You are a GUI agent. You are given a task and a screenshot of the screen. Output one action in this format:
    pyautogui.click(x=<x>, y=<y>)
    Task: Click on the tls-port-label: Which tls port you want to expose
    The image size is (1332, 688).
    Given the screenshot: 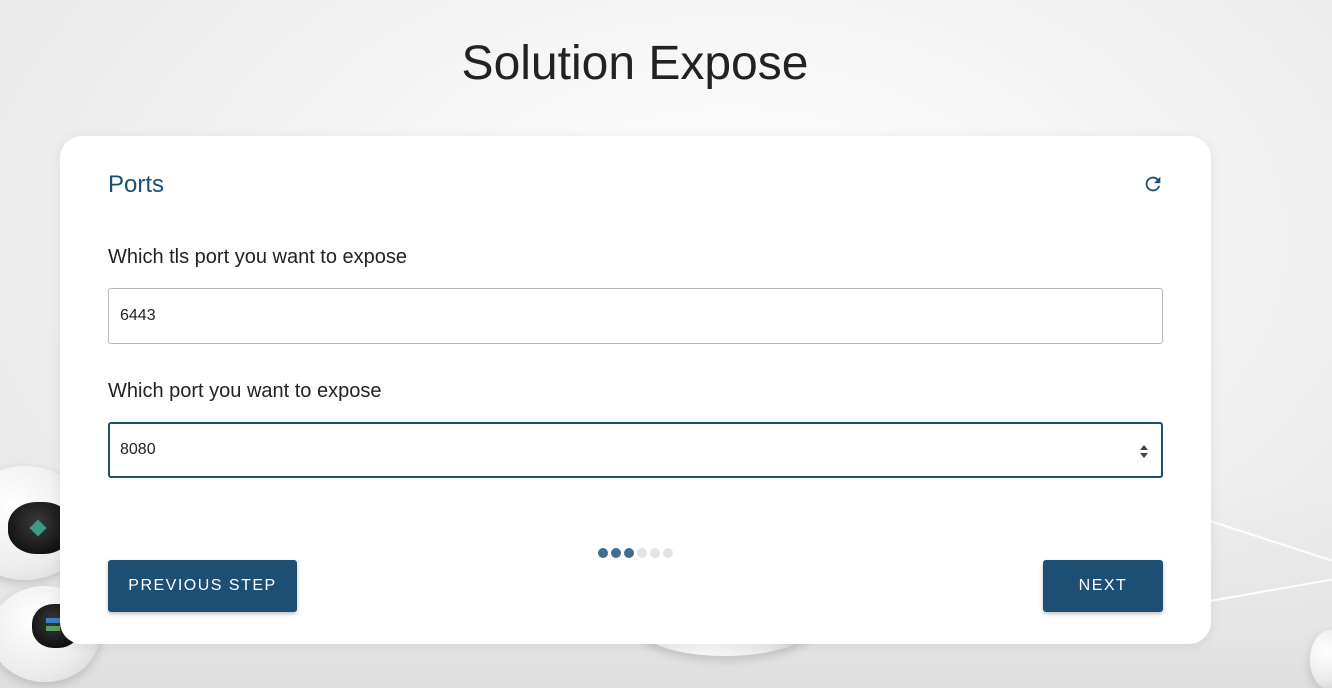 What is the action you would take?
    pyautogui.click(x=258, y=257)
    